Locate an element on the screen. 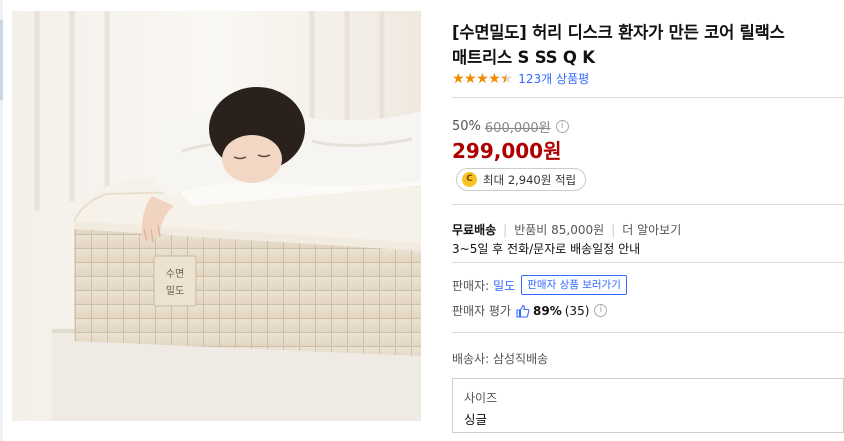 Image resolution: width=844 pixels, height=441 pixels. review-count-link: 123개 상품평 is located at coordinates (553, 78).